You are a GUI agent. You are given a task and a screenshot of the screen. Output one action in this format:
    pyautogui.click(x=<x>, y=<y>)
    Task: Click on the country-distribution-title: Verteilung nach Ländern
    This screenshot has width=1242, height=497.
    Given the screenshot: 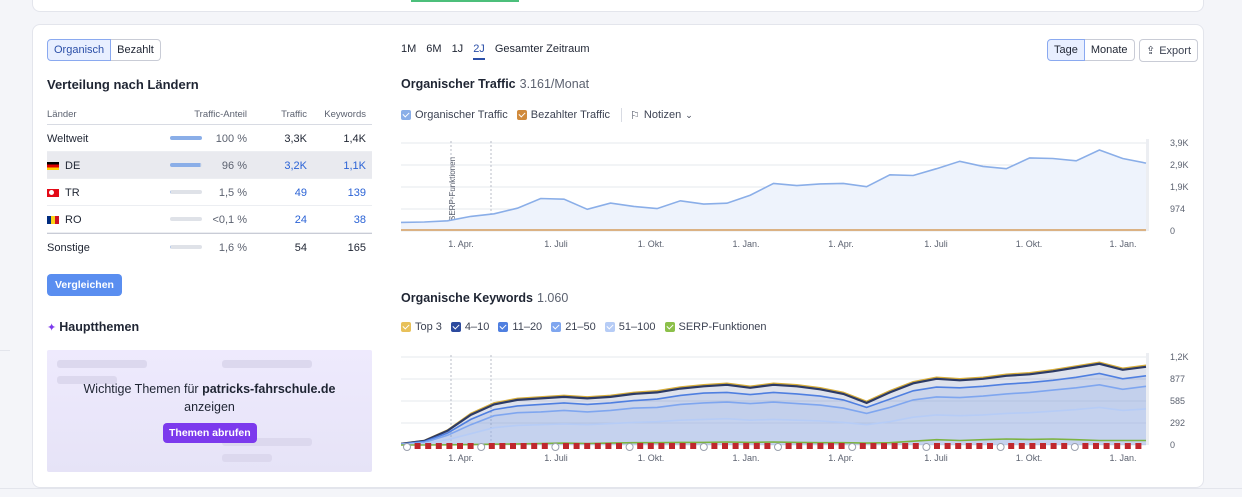 What is the action you would take?
    pyautogui.click(x=123, y=84)
    